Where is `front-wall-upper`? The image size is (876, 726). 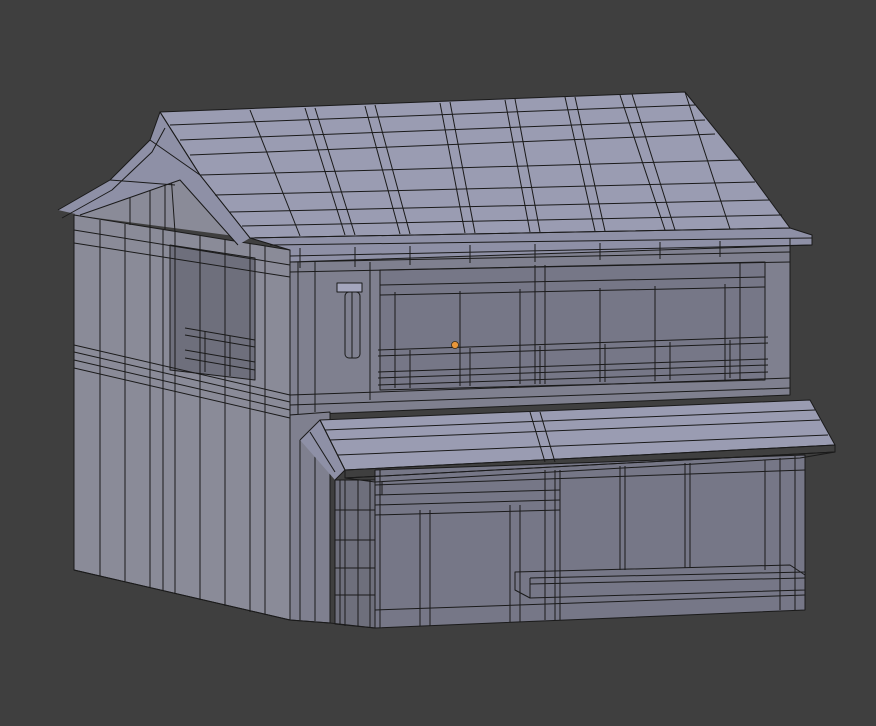 front-wall-upper is located at coordinates (540, 327).